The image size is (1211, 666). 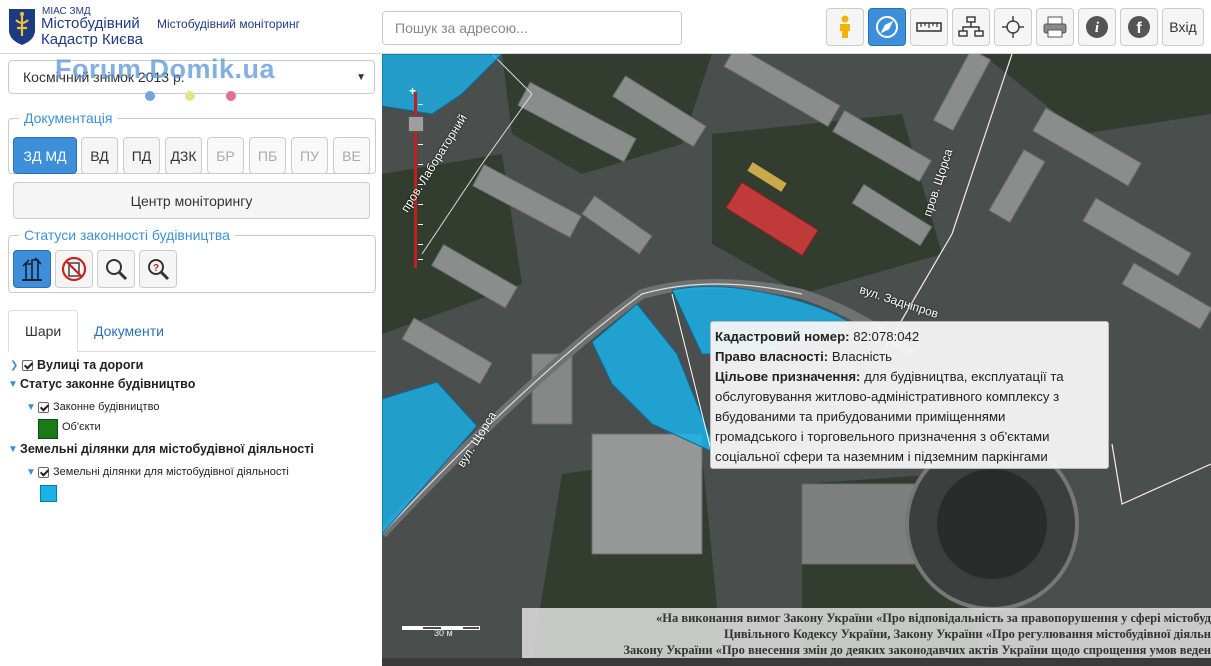 I want to click on legend-objects-label: Об'єкти, so click(x=81, y=427).